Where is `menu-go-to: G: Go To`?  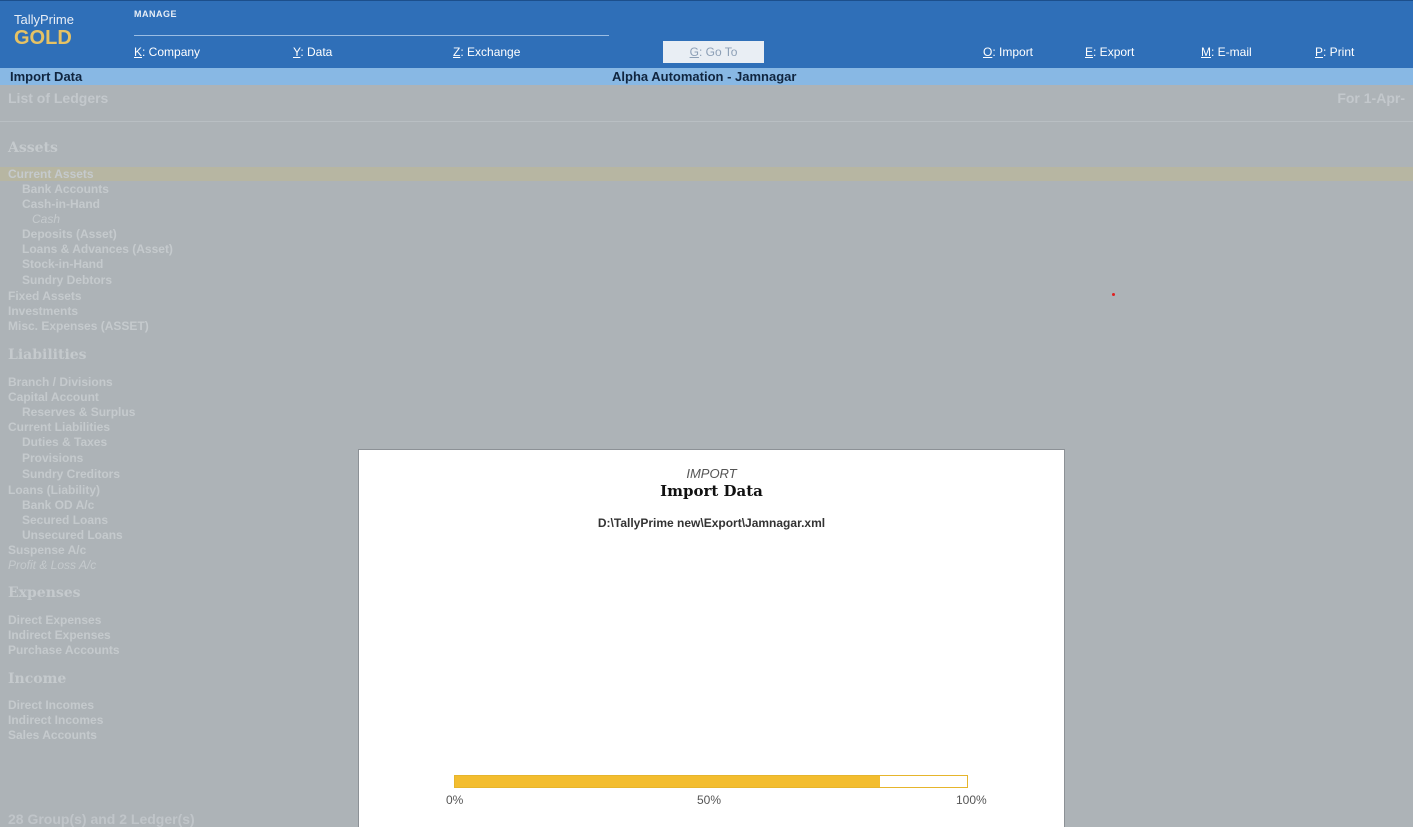 menu-go-to: G: Go To is located at coordinates (713, 52).